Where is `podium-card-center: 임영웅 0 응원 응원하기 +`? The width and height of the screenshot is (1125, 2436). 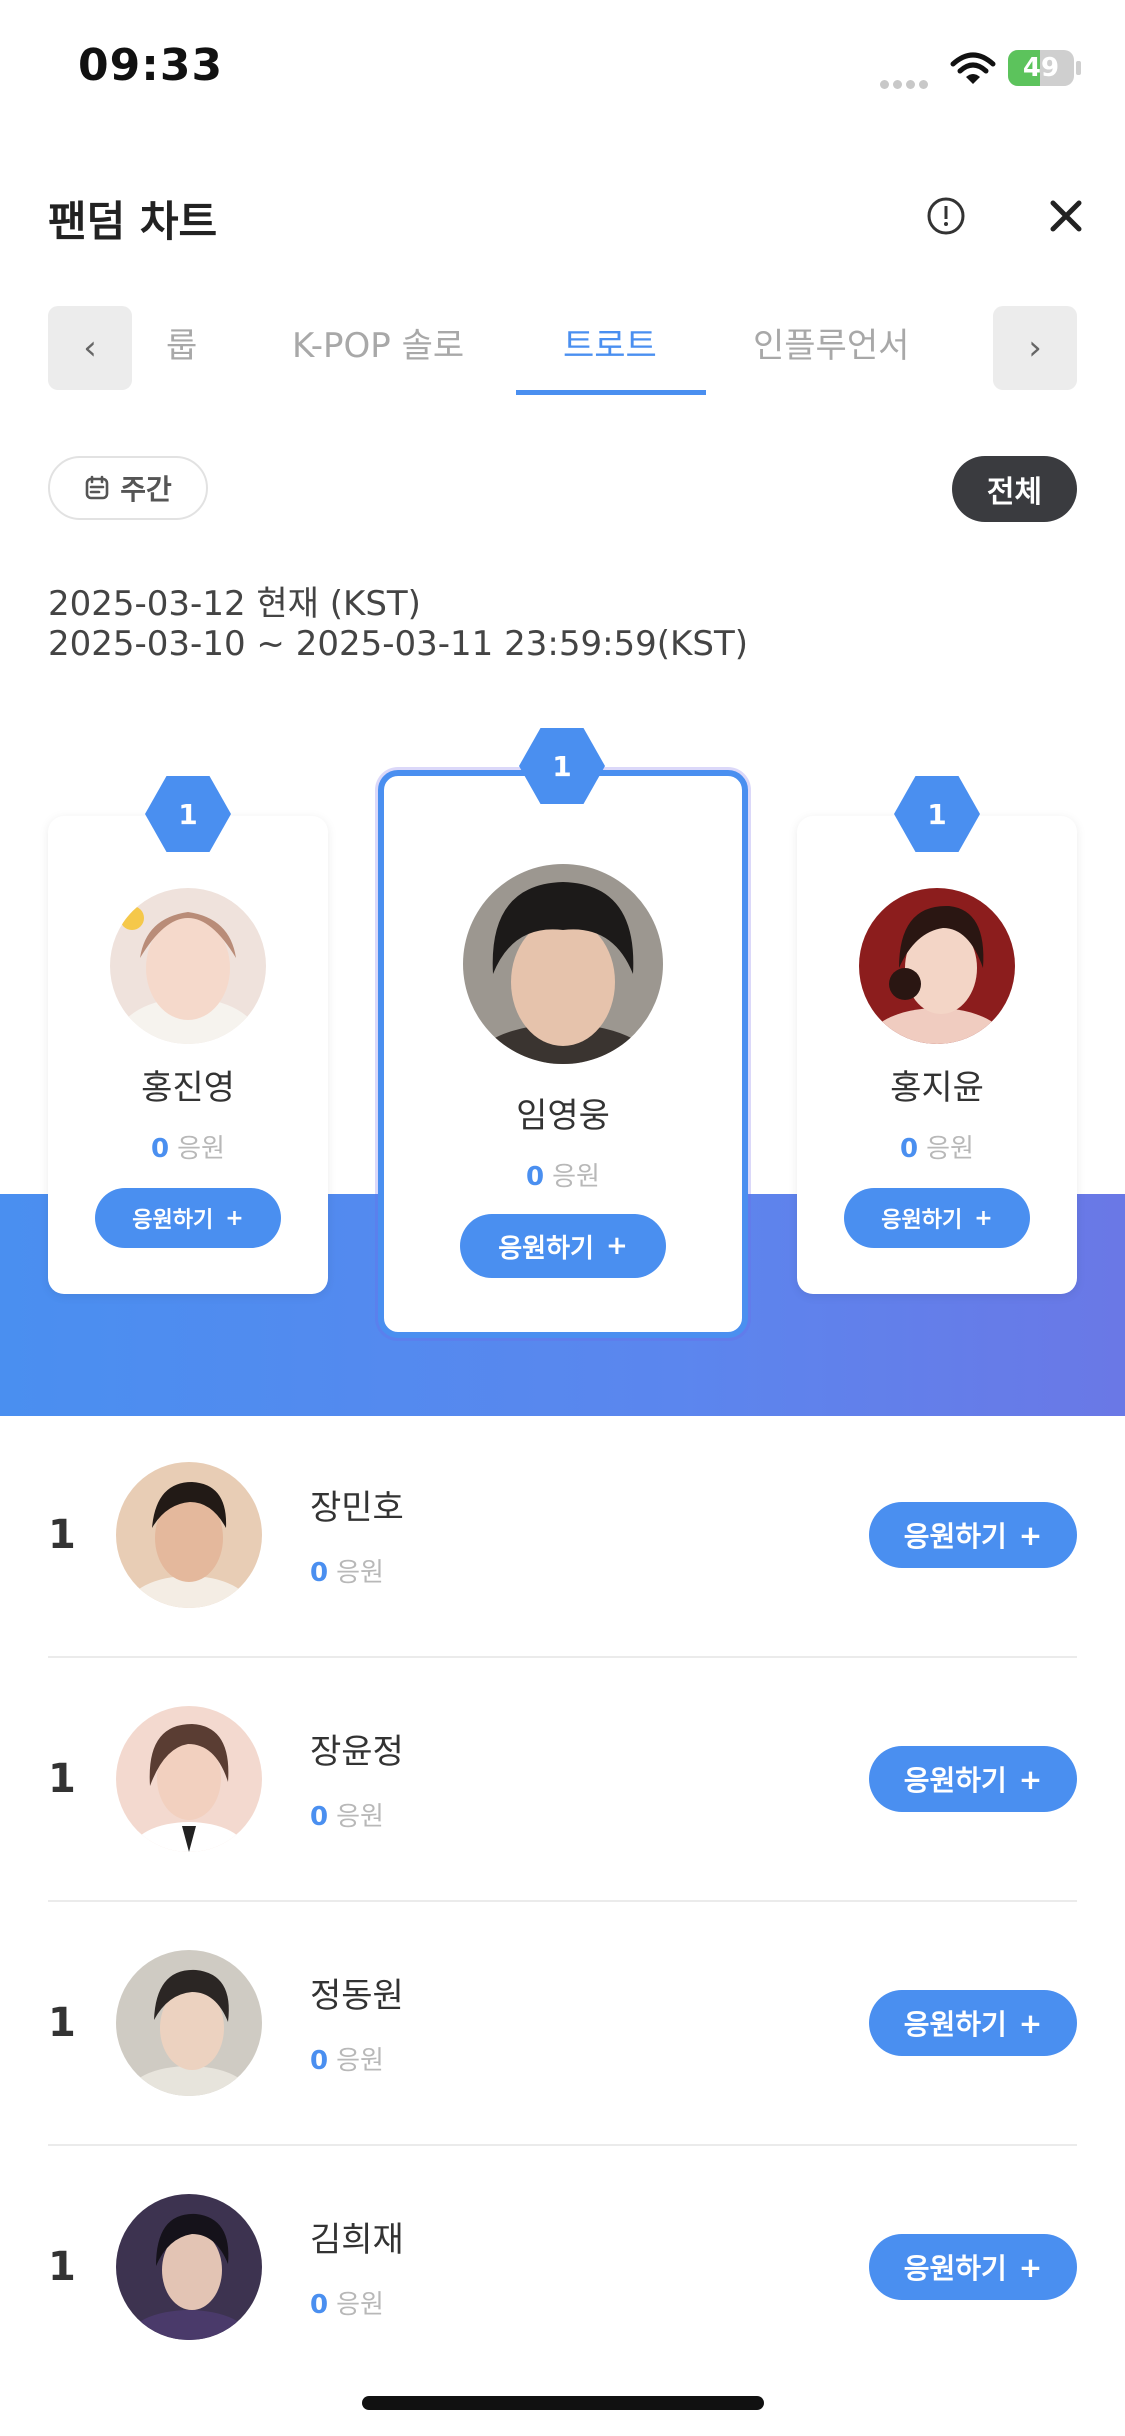 podium-card-center: 임영웅 0 응원 응원하기 + is located at coordinates (563, 1054).